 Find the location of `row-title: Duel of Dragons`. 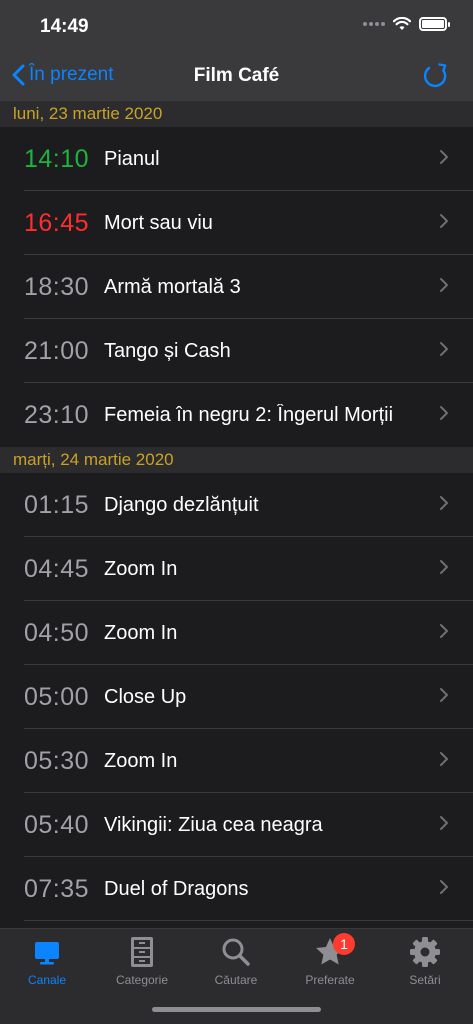

row-title: Duel of Dragons is located at coordinates (176, 888).